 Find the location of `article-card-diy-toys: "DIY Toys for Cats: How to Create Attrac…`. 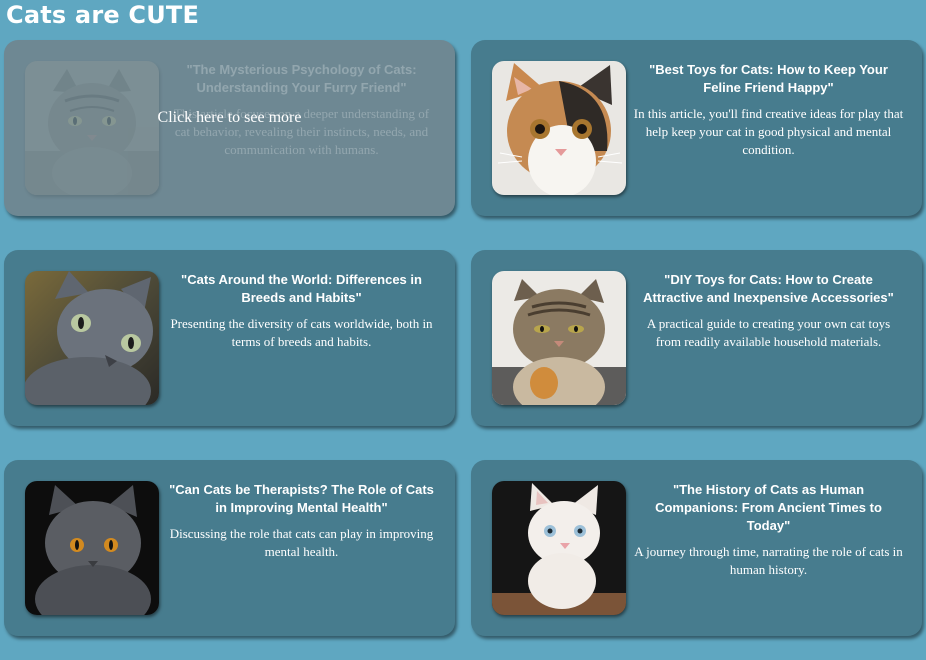

article-card-diy-toys: "DIY Toys for Cats: How to Create Attrac… is located at coordinates (696, 338).